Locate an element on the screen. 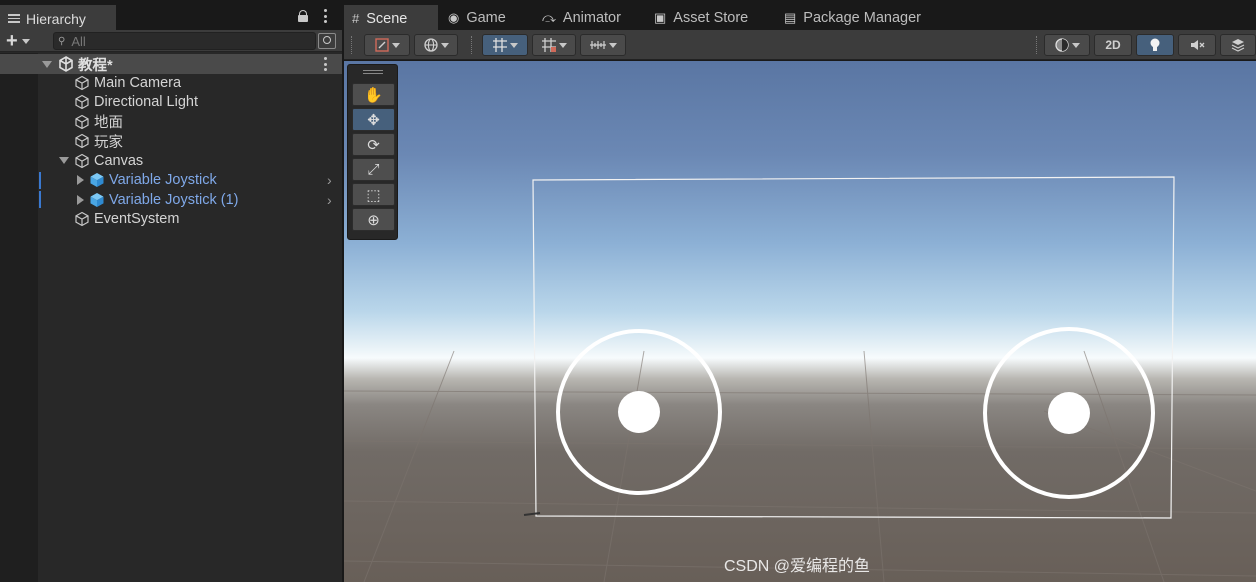  lock-icon is located at coordinates (303, 16).